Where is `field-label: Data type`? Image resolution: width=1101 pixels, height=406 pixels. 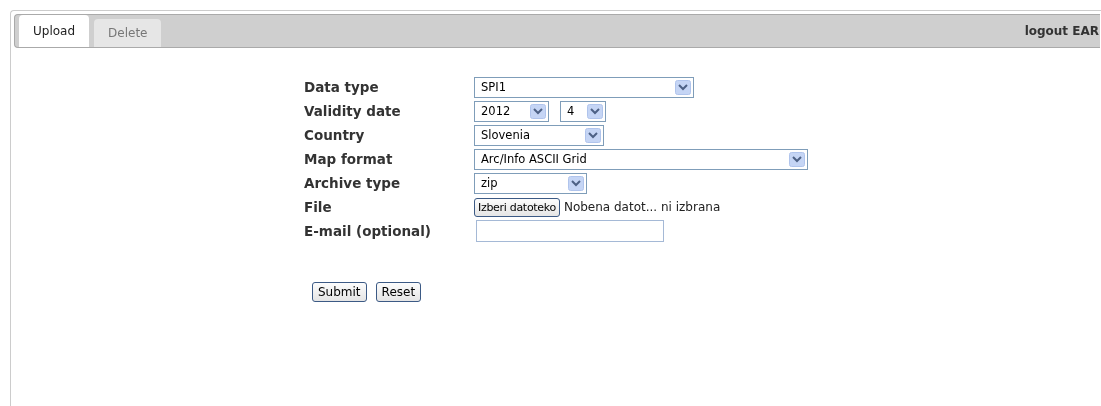 field-label: Data type is located at coordinates (342, 87).